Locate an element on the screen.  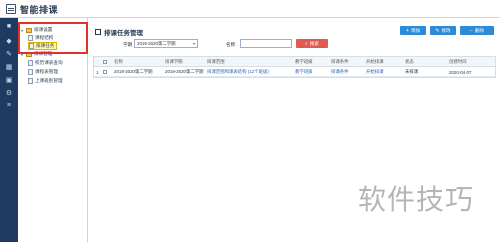
header-created: 创建时间 is located at coordinates (458, 62).